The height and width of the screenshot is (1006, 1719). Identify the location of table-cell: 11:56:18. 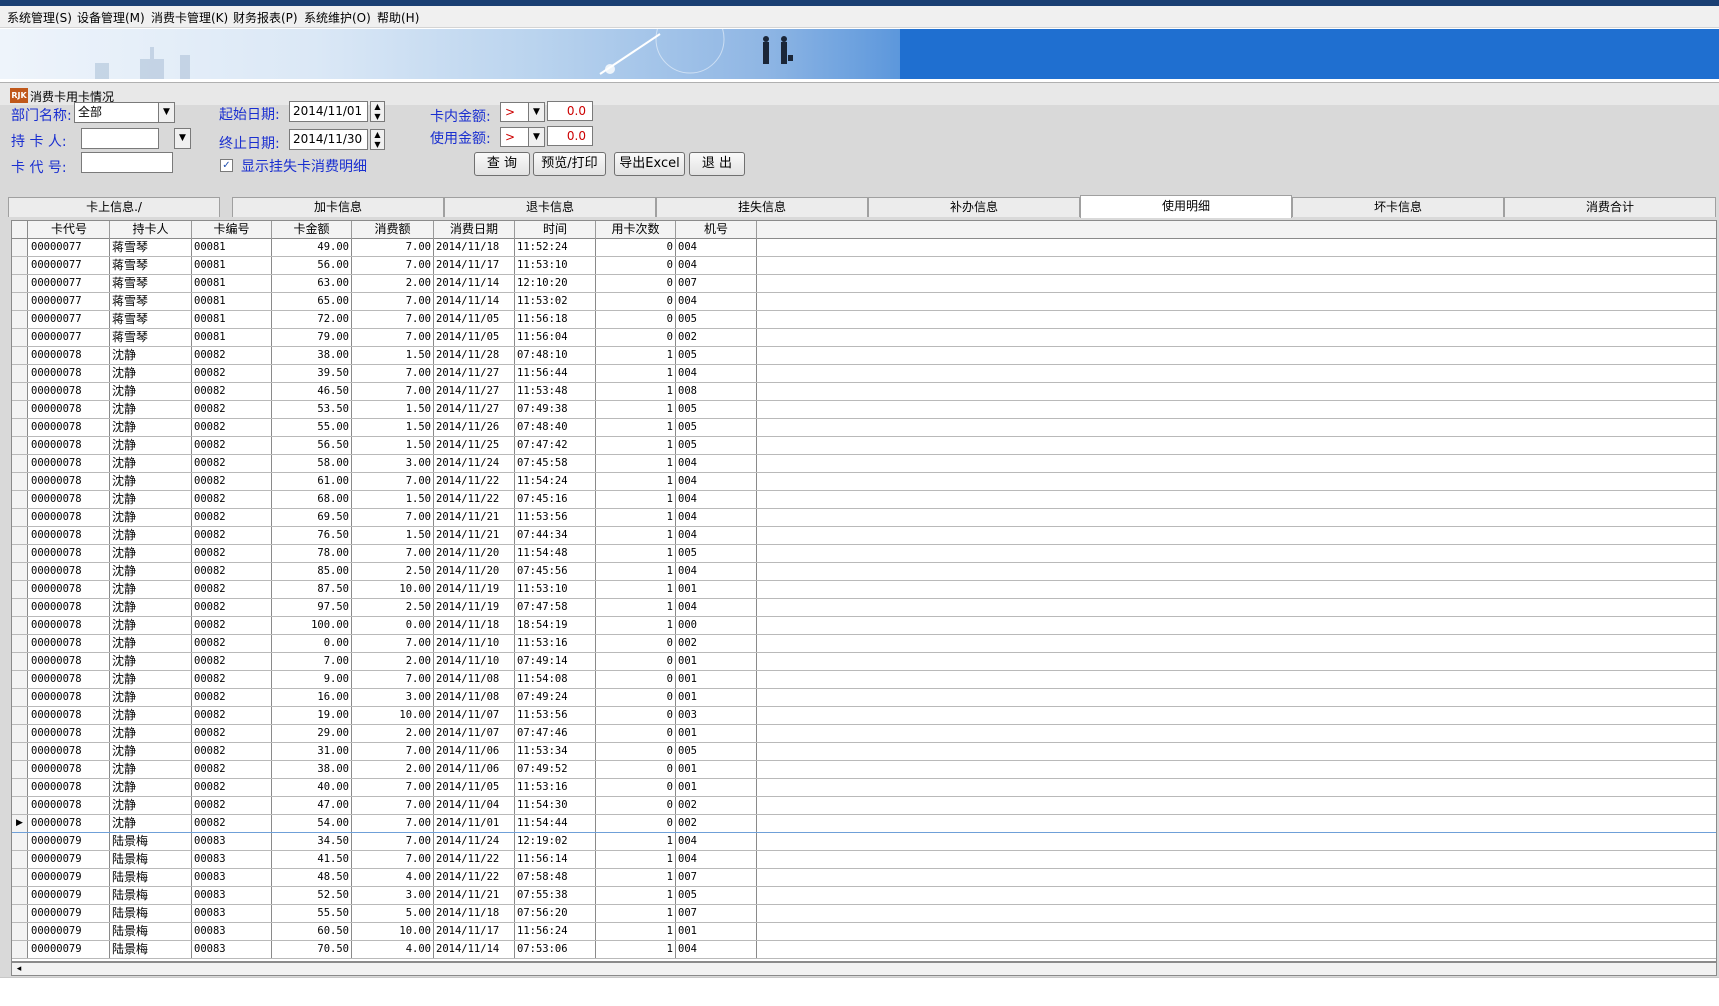
(555, 319).